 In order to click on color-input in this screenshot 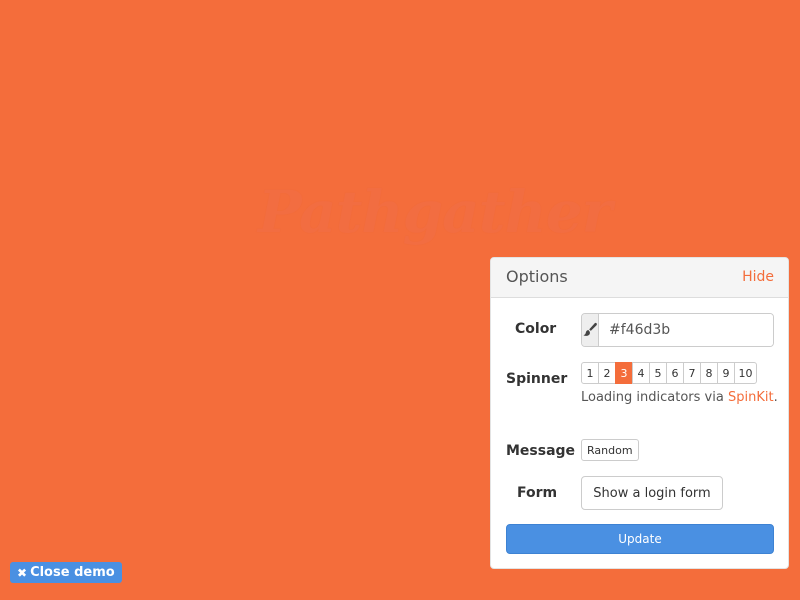, I will do `click(686, 330)`.